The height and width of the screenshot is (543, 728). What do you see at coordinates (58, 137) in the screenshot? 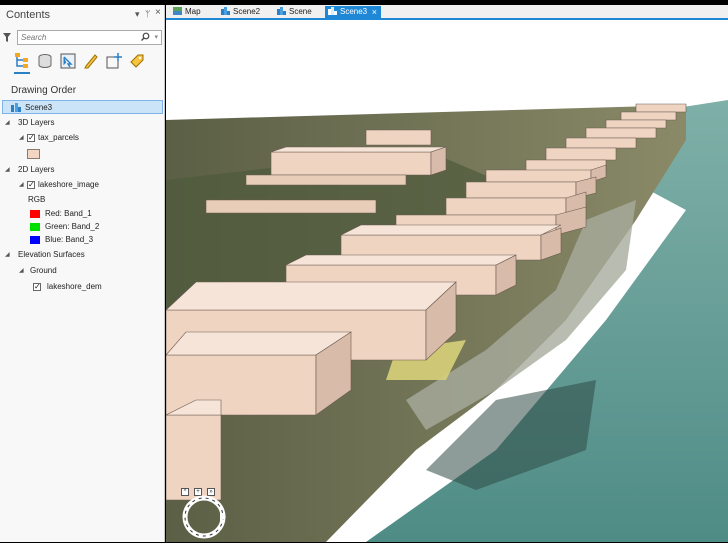
I see `tree-layer-label: tax_parcels` at bounding box center [58, 137].